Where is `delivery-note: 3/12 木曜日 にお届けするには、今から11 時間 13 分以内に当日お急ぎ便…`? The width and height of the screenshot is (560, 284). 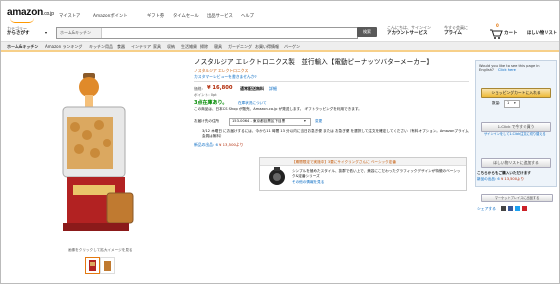 delivery-note: 3/12 木曜日 にお届けするには、今から11 時間 13 分以内に当日お急ぎ便… is located at coordinates (335, 133).